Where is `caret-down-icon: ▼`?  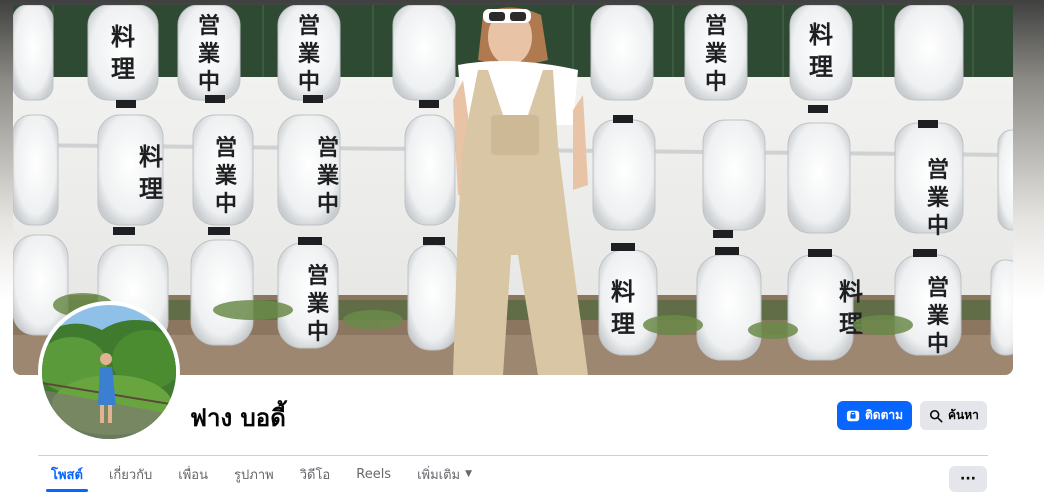 caret-down-icon: ▼ is located at coordinates (469, 474).